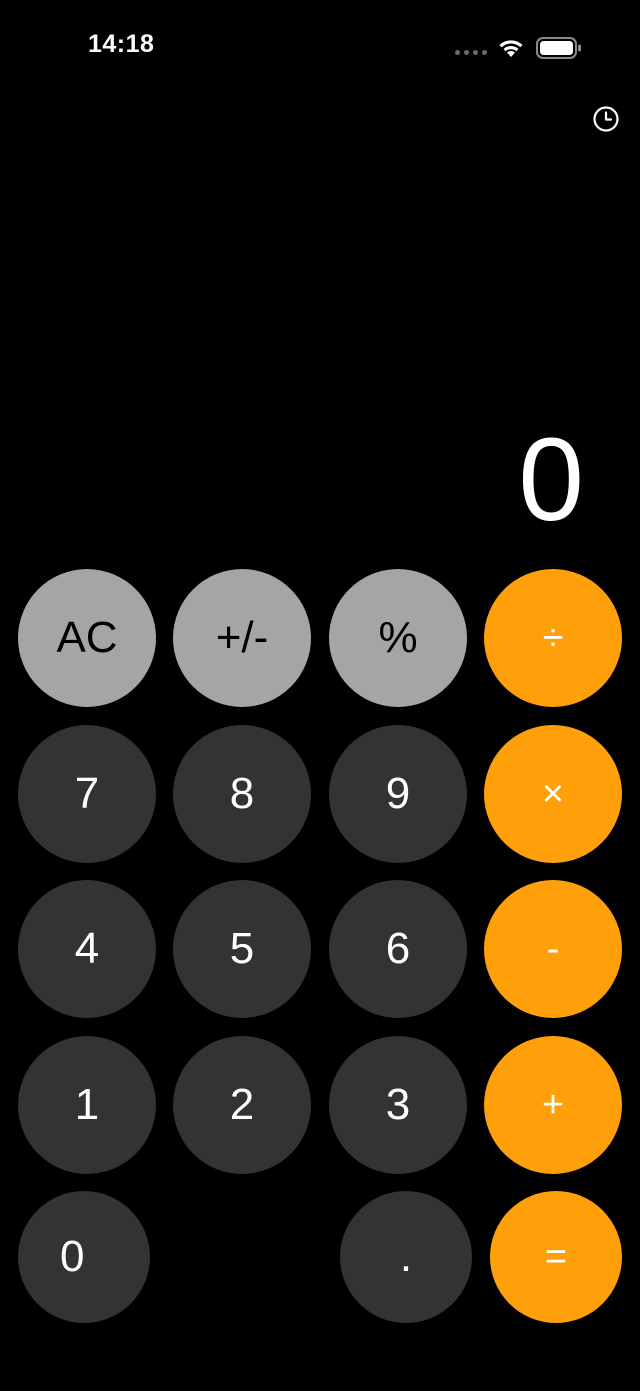  What do you see at coordinates (242, 794) in the screenshot?
I see `digit-8-button: 8` at bounding box center [242, 794].